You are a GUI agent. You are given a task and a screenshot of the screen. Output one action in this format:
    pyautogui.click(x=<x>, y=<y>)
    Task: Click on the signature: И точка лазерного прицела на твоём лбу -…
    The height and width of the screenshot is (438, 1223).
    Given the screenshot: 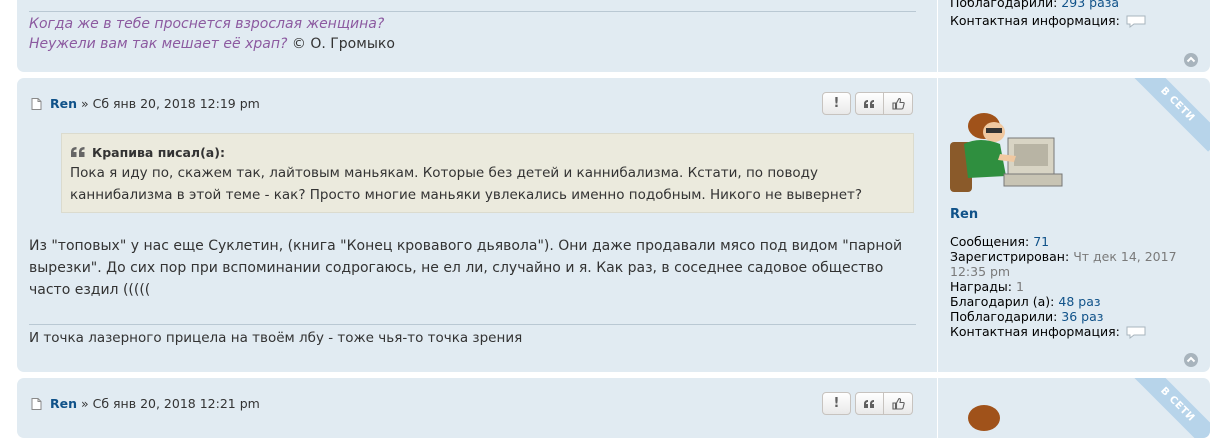 What is the action you would take?
    pyautogui.click(x=276, y=338)
    